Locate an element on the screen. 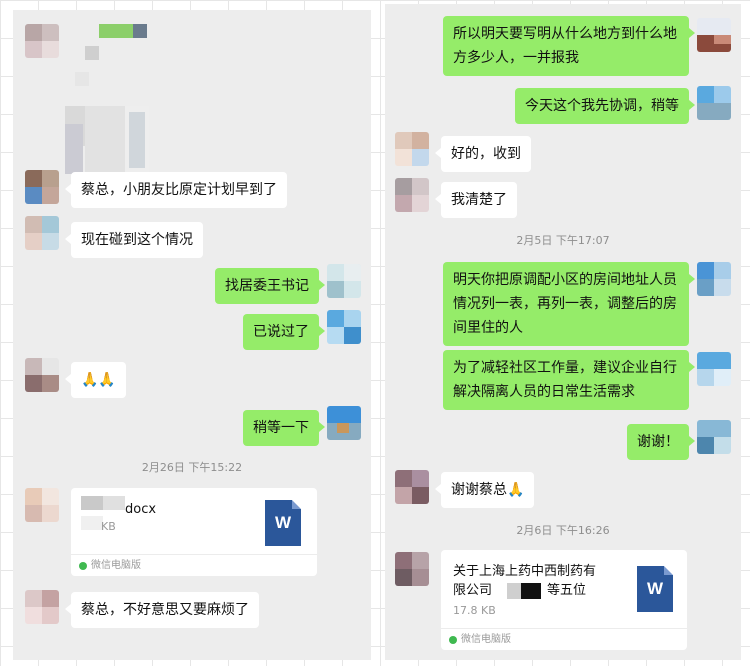  shared-image is located at coordinates (109, 99).